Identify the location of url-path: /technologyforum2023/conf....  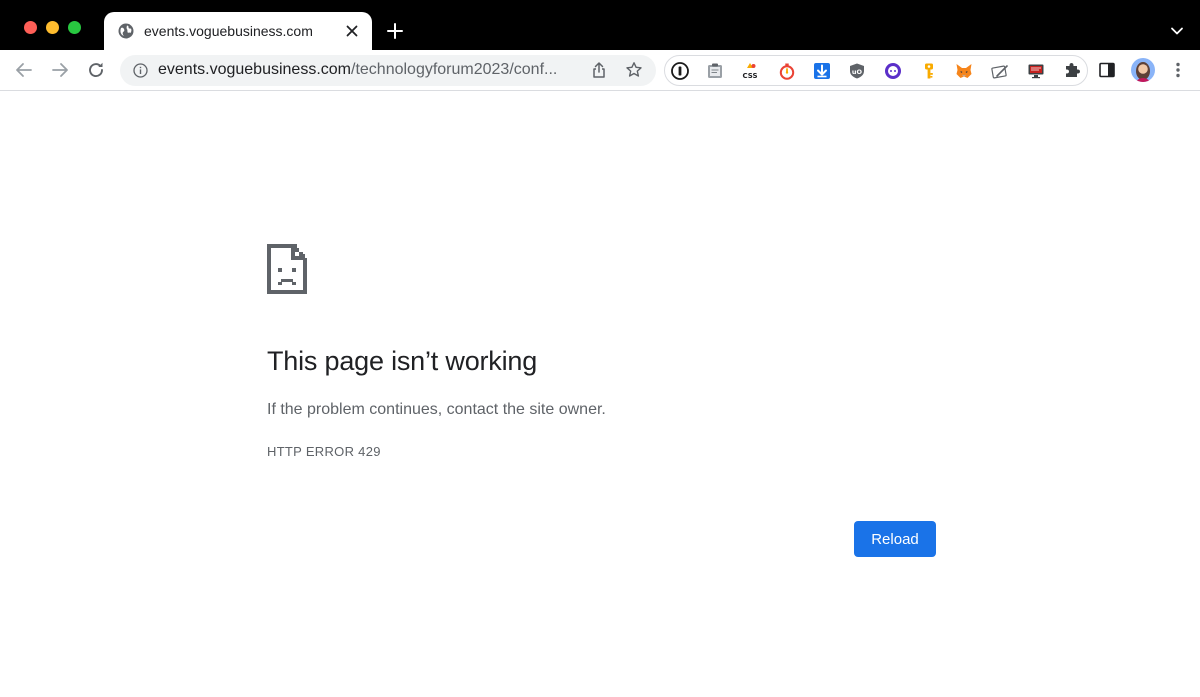
(454, 69).